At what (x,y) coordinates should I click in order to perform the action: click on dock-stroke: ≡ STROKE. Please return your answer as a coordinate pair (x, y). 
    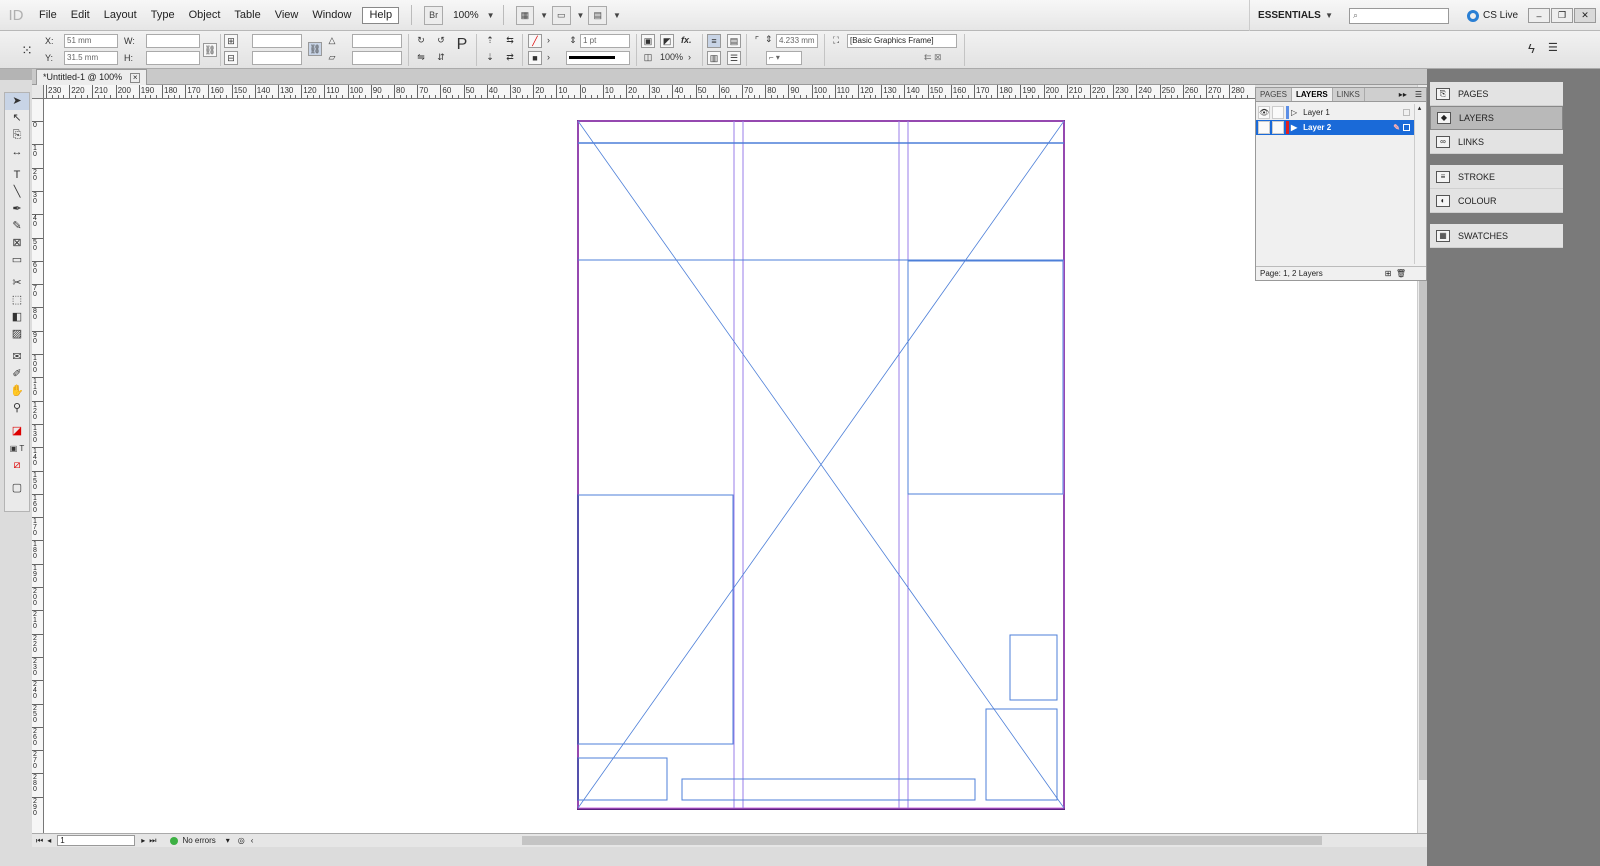
    Looking at the image, I should click on (1496, 177).